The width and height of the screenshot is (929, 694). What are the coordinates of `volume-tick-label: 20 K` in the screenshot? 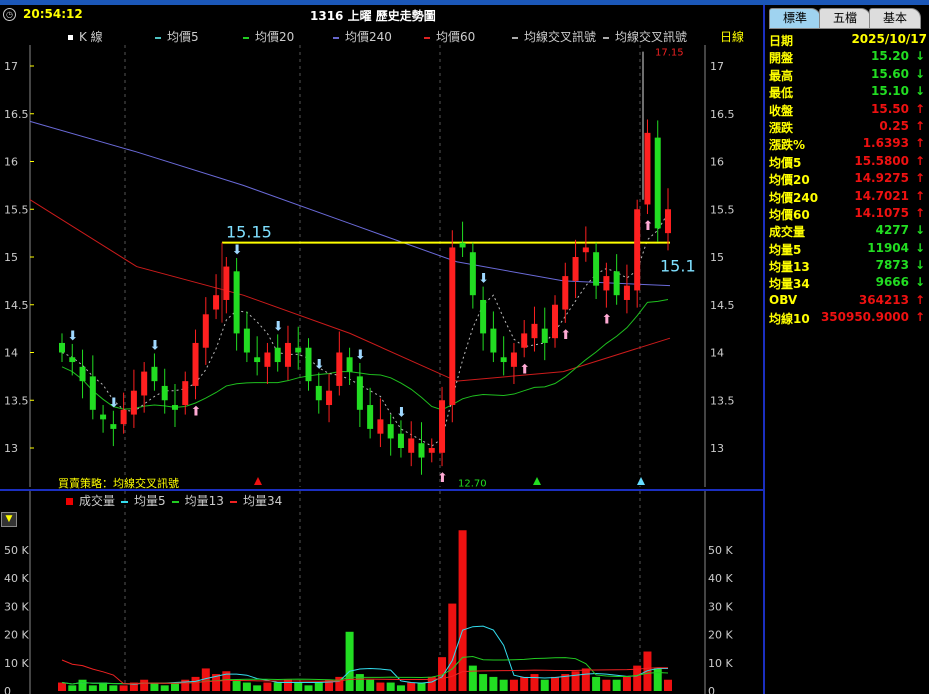 It's located at (16, 635).